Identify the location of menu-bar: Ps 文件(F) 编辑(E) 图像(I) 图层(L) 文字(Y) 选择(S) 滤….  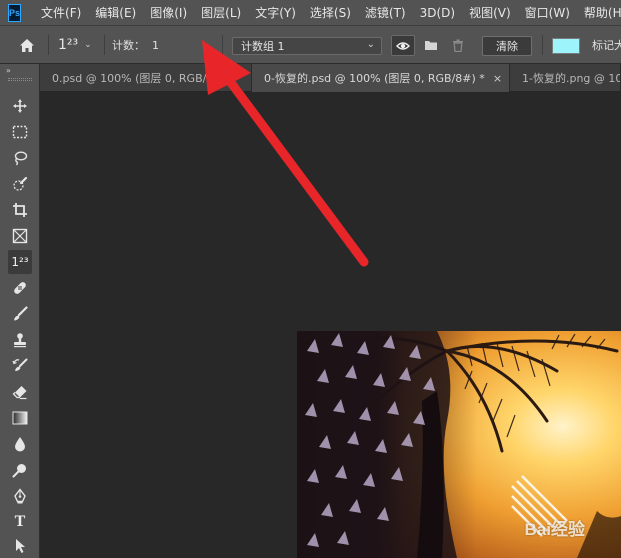
(310, 13).